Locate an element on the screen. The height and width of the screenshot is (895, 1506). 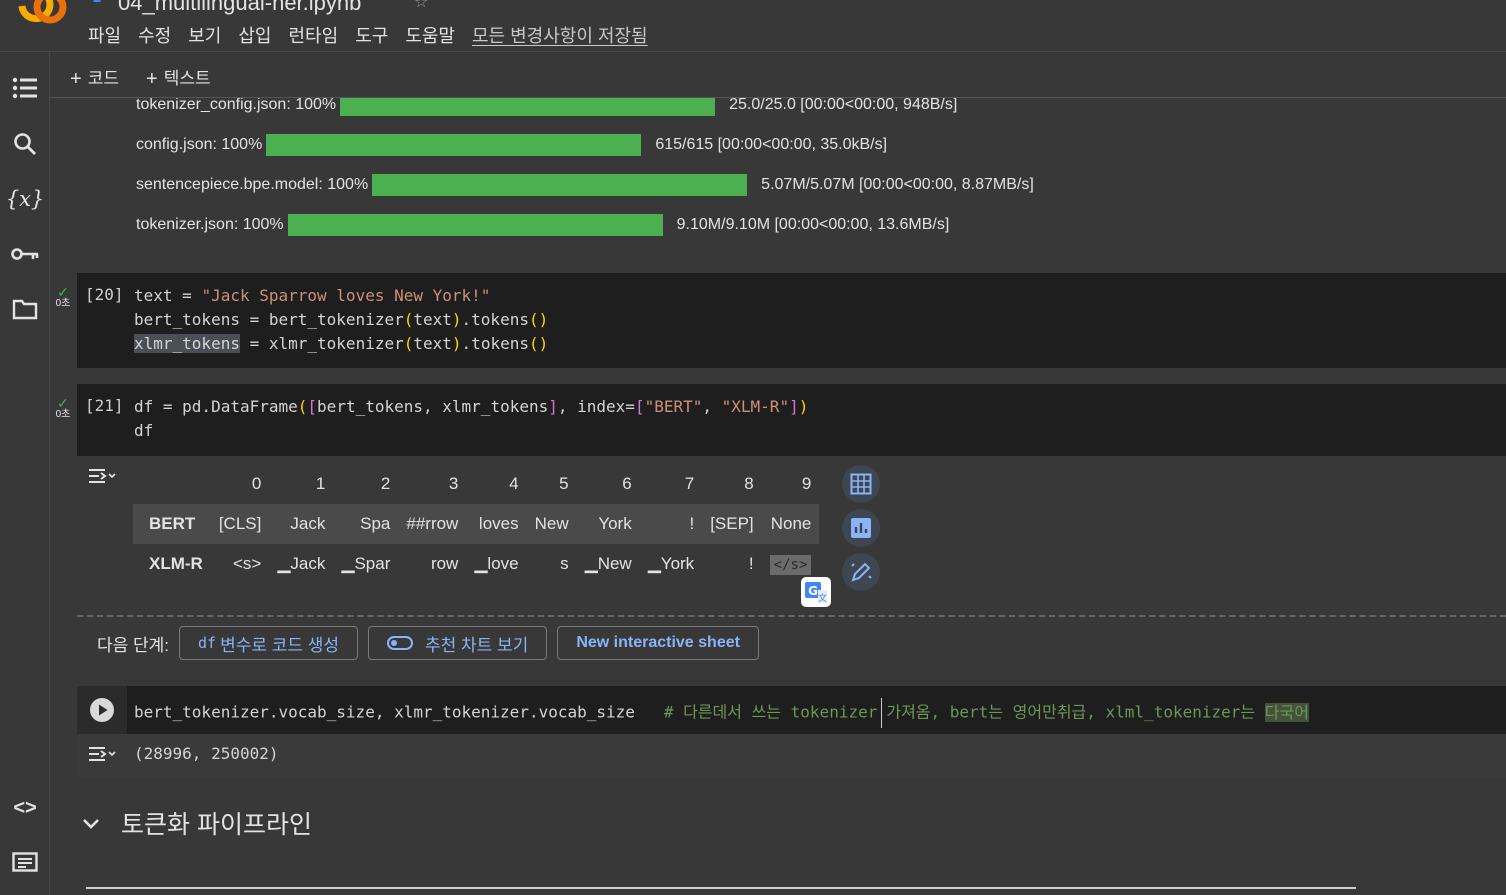
view-recommended-plots-button: 추천 차트 보기 is located at coordinates (458, 643).